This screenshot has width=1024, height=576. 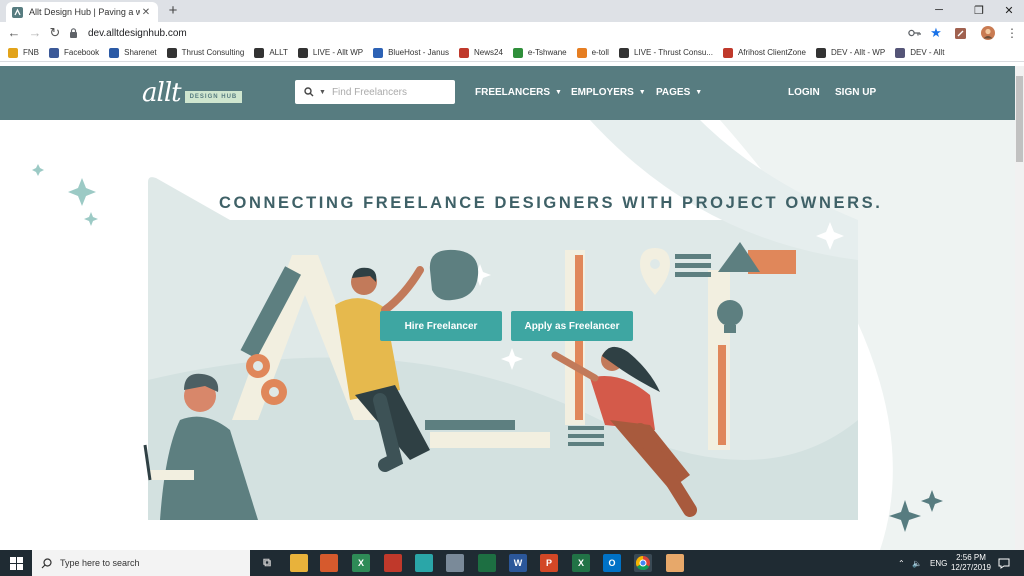 I want to click on new-tab-button: +, so click(x=173, y=11).